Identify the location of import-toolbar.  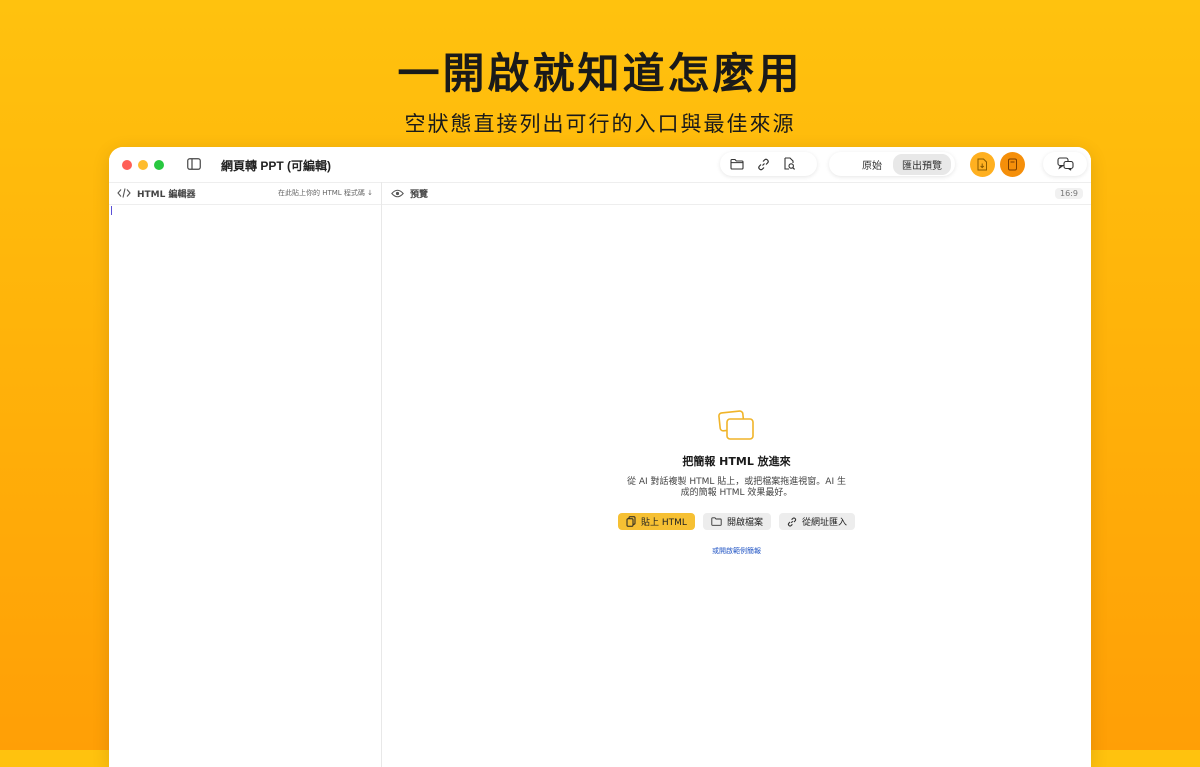
(768, 164).